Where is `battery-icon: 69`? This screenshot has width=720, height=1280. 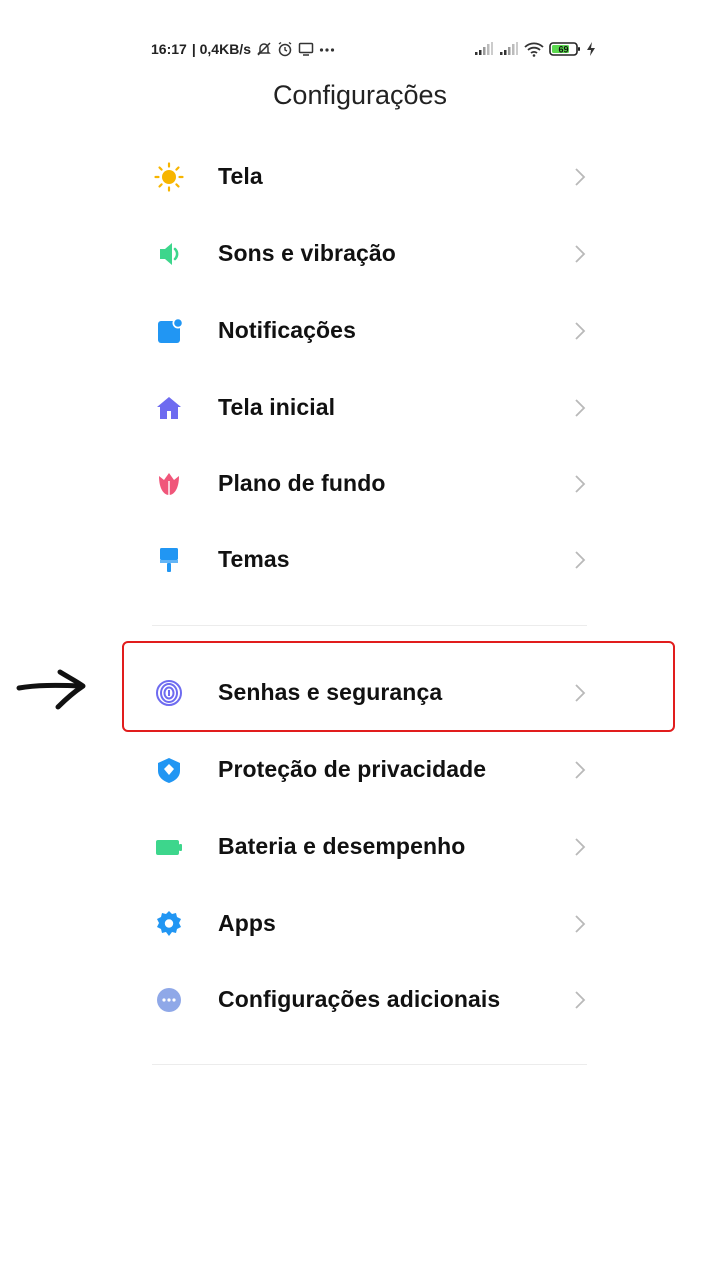
battery-icon: 69 is located at coordinates (565, 49).